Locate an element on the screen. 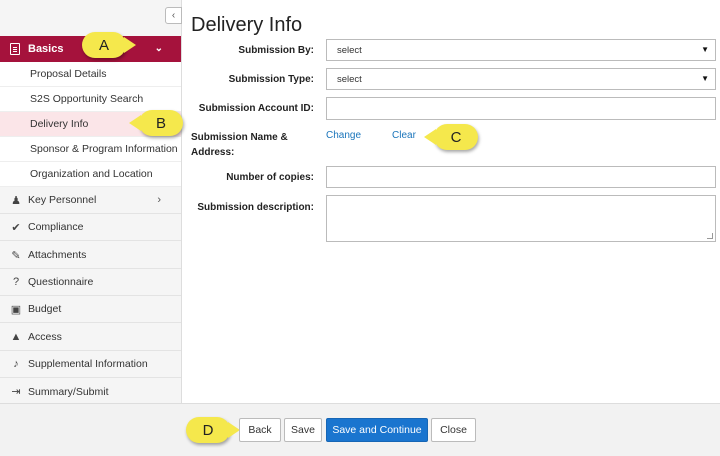 Image resolution: width=720 pixels, height=456 pixels. submission-name-label-line2: Address: is located at coordinates (213, 152).